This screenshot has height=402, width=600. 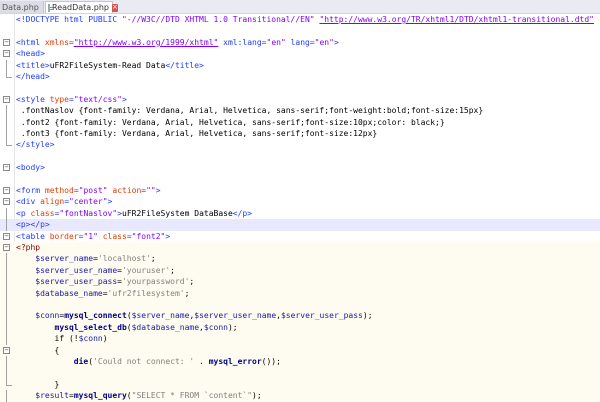 I want to click on code-line: mysql_select_db($database_name,$conn);, so click(x=300, y=327).